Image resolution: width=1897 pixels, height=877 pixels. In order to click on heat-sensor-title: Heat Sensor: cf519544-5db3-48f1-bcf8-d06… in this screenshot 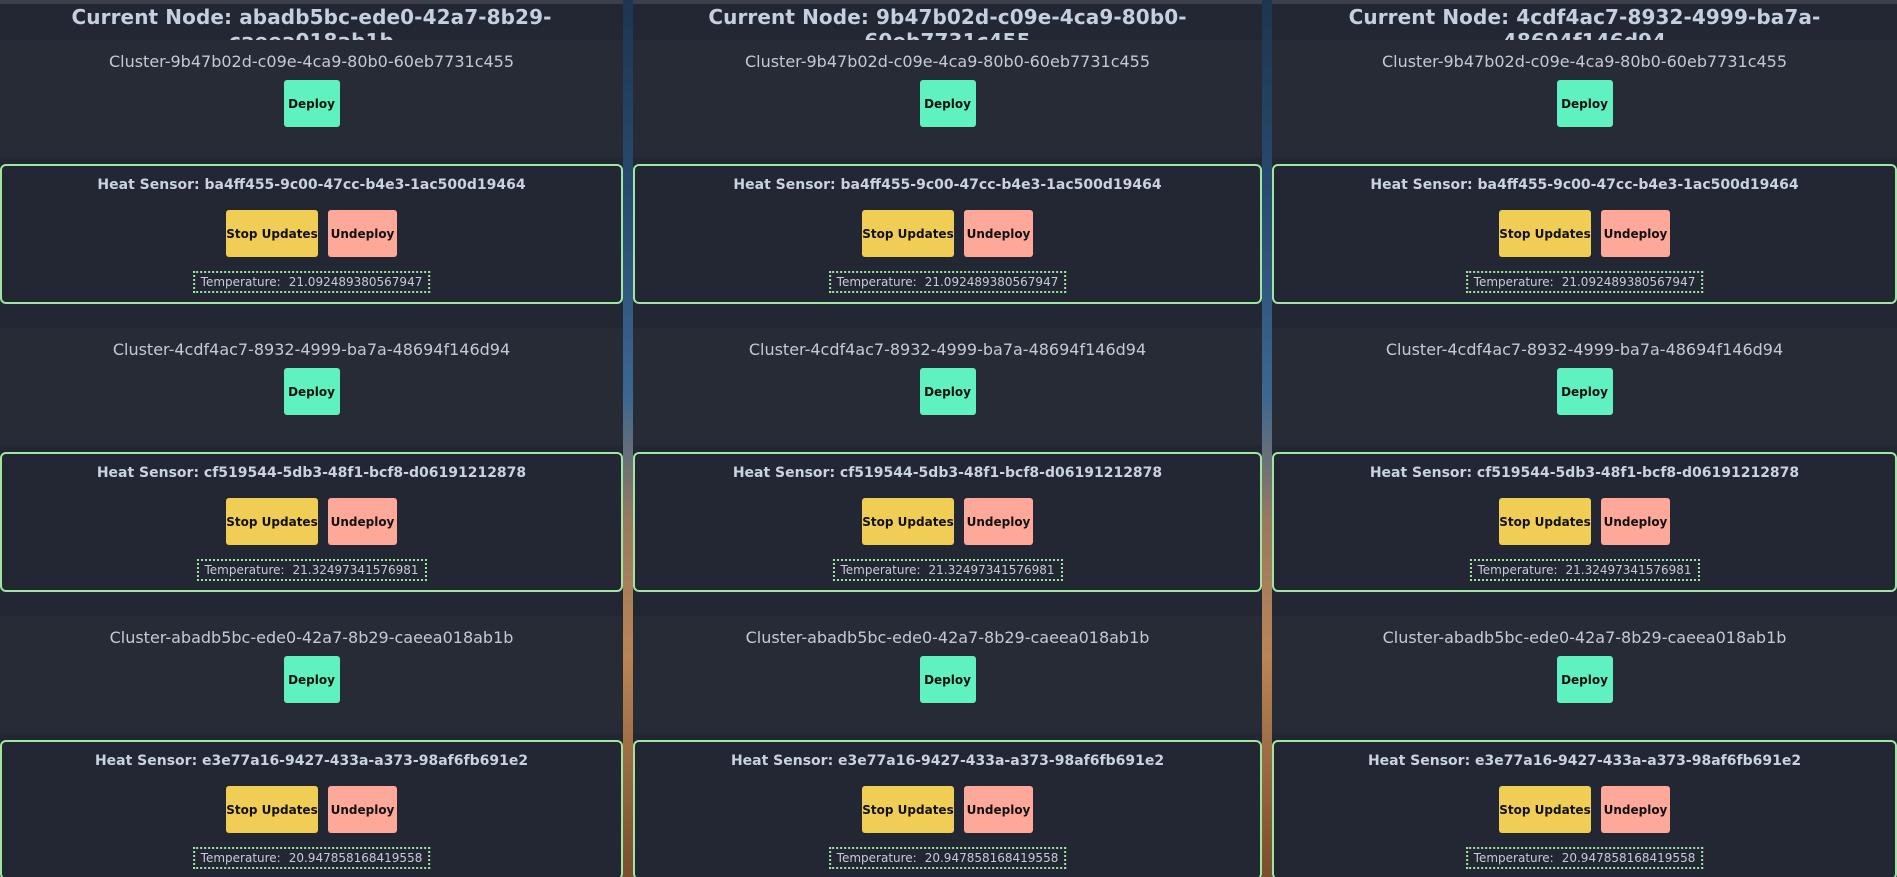, I will do `click(311, 473)`.